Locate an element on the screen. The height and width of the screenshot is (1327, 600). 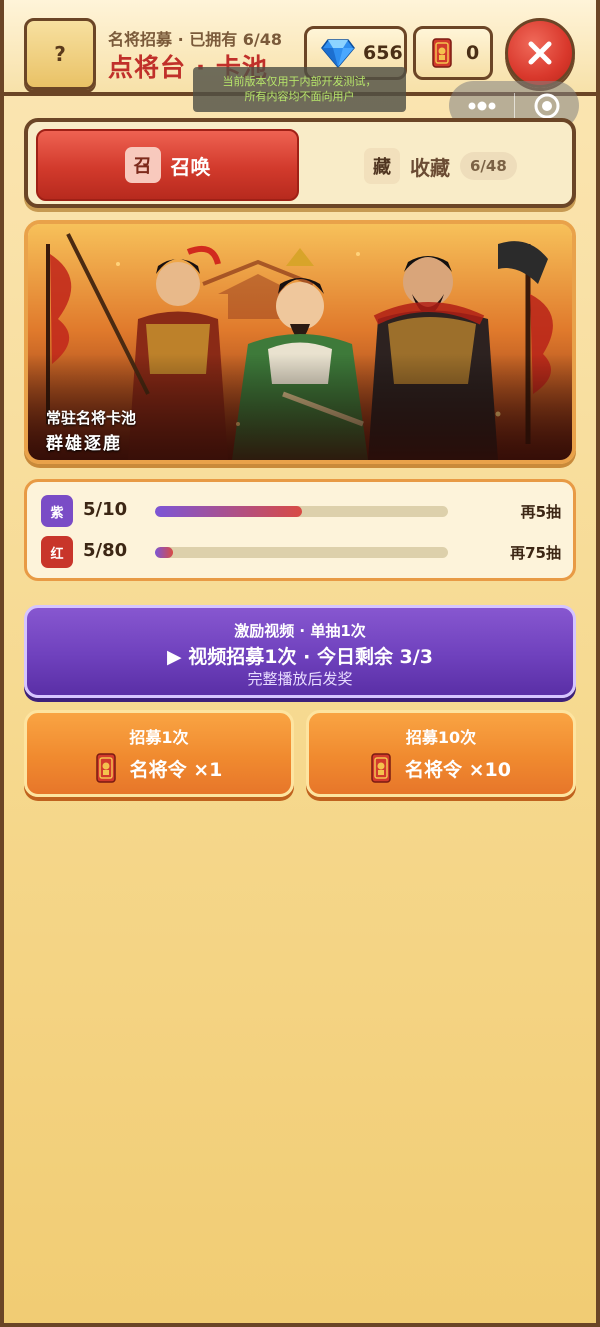
summon-badge: 召 is located at coordinates (142, 165).